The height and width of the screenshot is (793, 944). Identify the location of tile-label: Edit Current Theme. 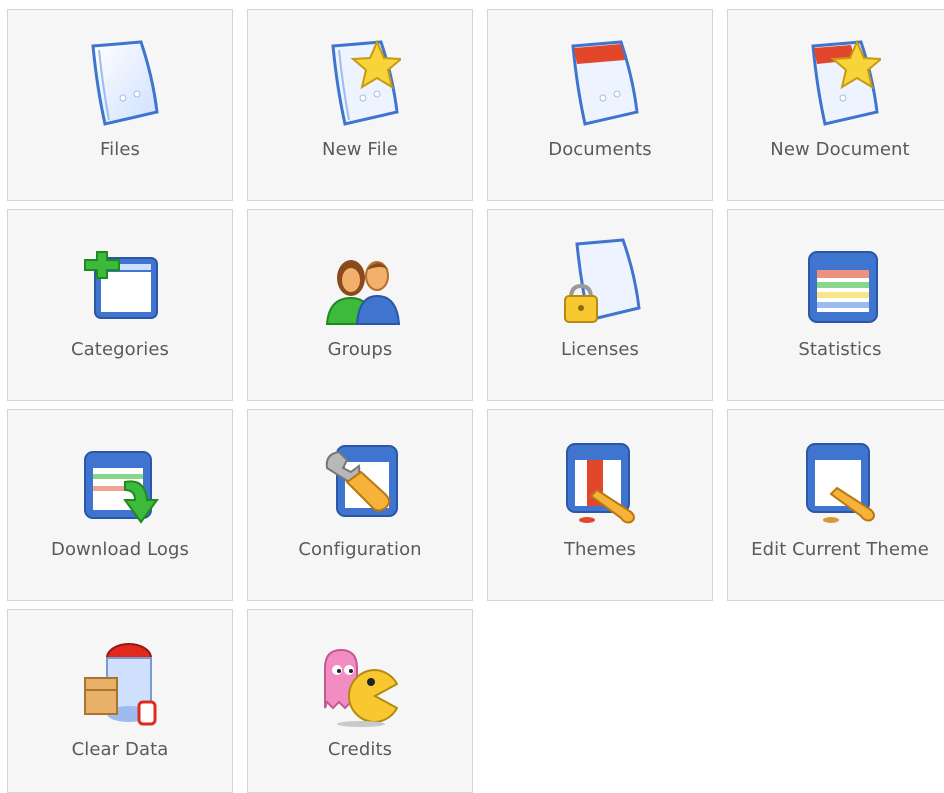
(840, 549).